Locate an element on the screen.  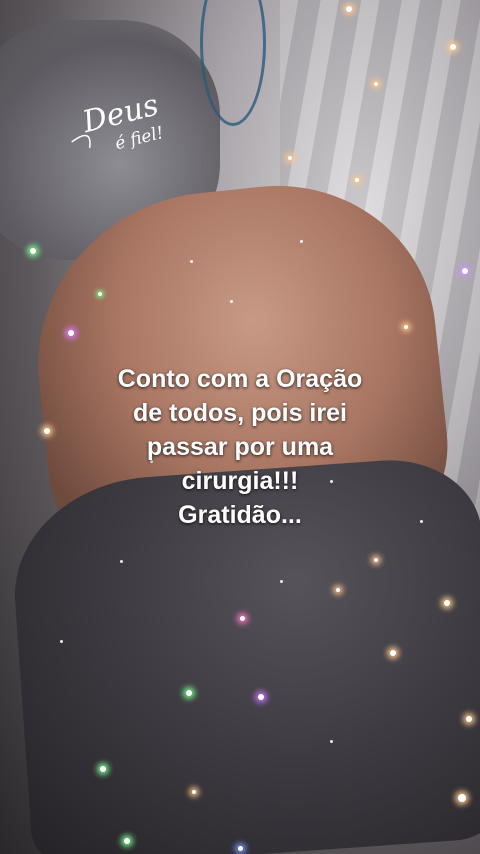
caption-line: passar por uma is located at coordinates (240, 447).